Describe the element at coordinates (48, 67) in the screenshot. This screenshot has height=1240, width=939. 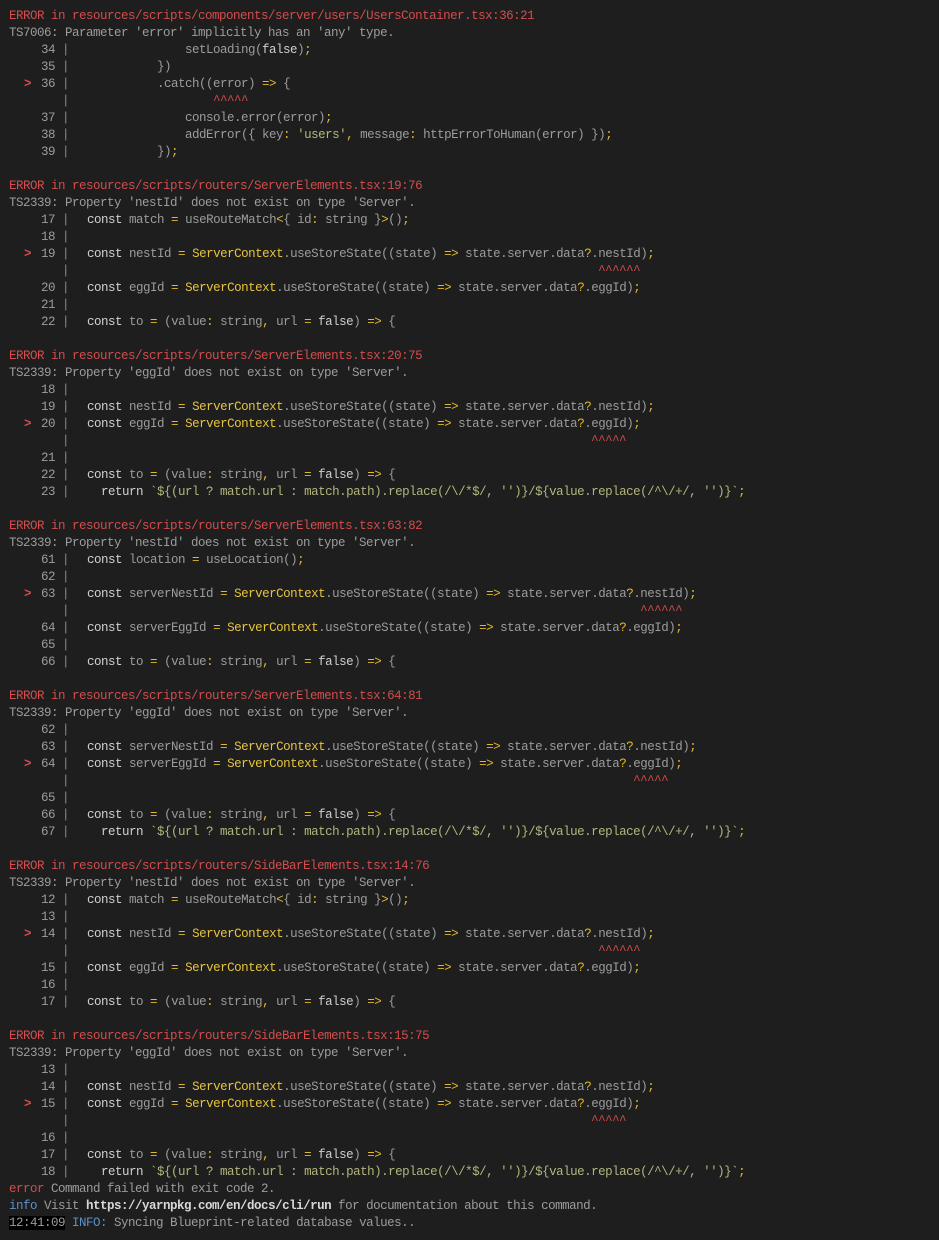
I see `line-number: 35` at that location.